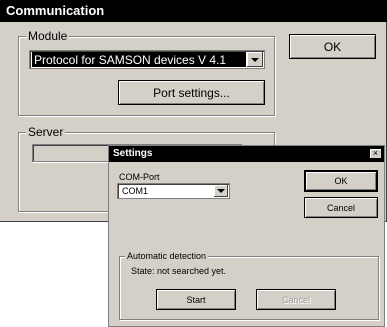 This screenshot has height=327, width=387. What do you see at coordinates (332, 46) in the screenshot?
I see `ok-button: OK` at bounding box center [332, 46].